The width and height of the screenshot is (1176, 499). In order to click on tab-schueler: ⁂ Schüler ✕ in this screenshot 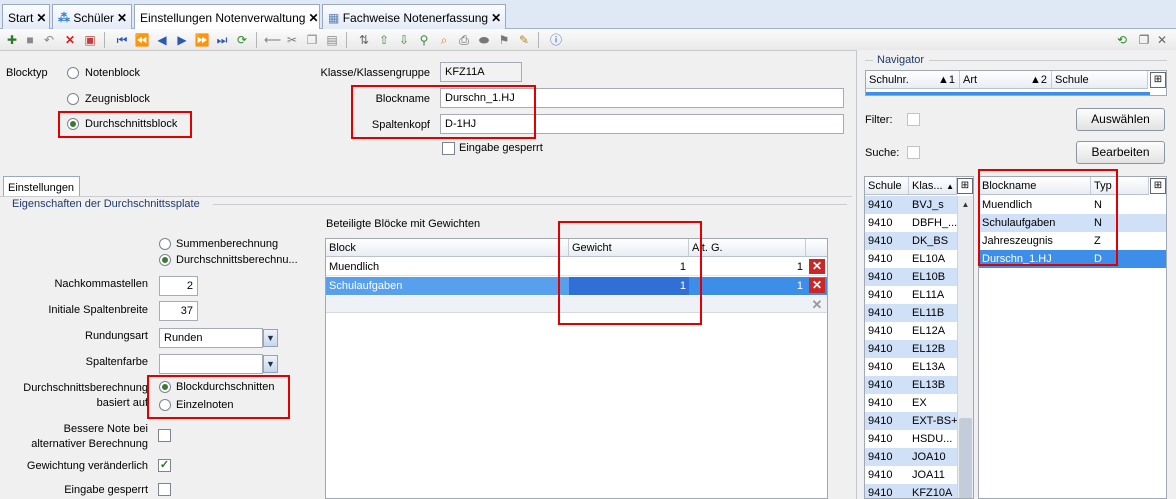, I will do `click(92, 16)`.